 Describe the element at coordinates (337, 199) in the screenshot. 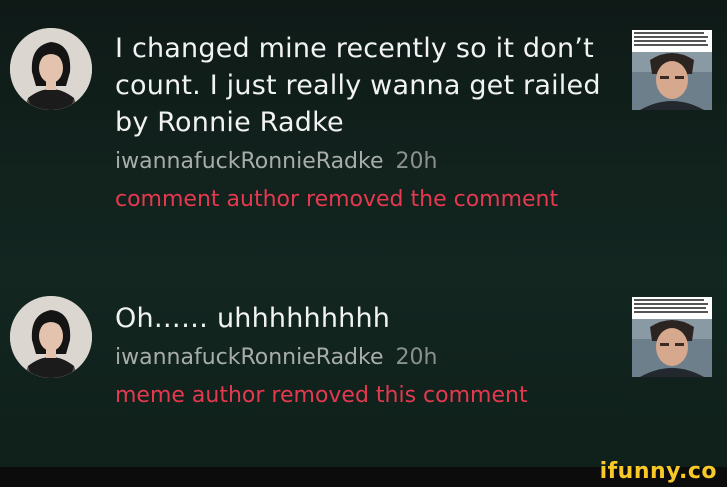

I see `removed-notice: comment author removed the comment` at that location.